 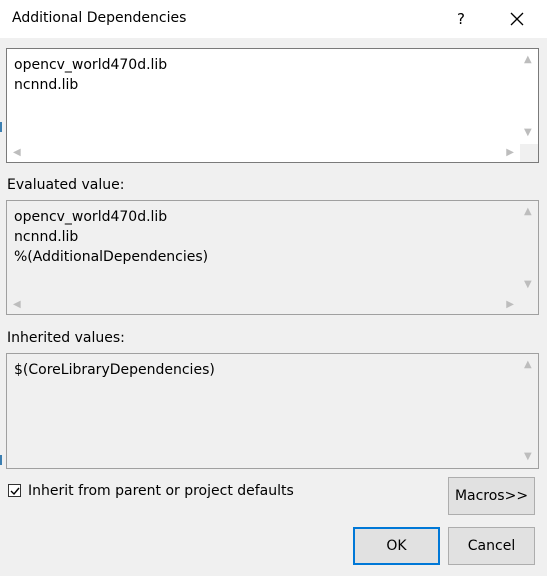 I want to click on help-button: ?, so click(x=461, y=19).